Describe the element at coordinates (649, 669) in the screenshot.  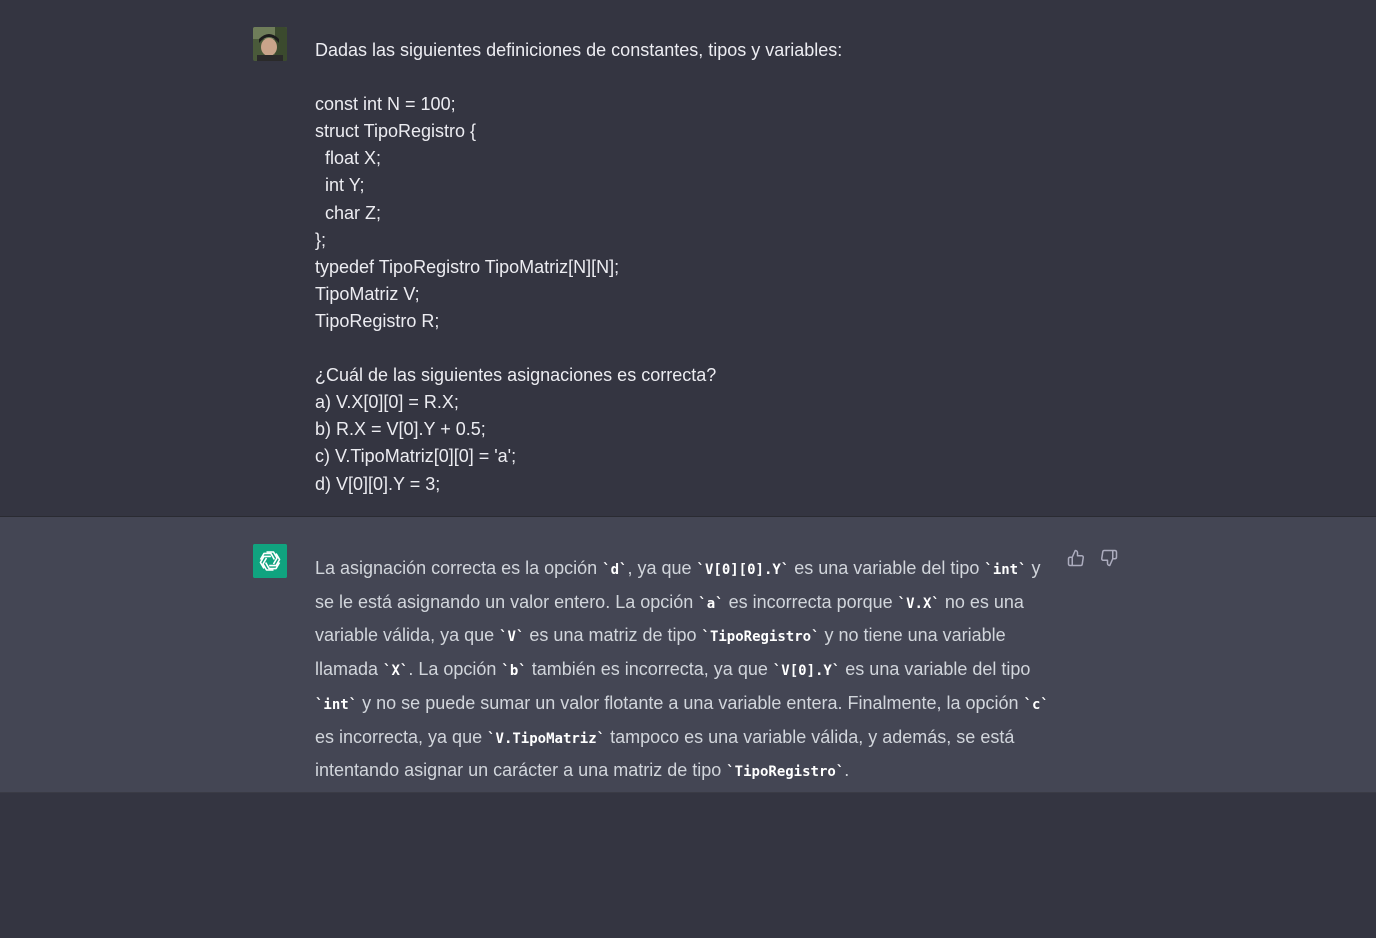
I see `message-text-span: también es incorrecta, ya que` at that location.